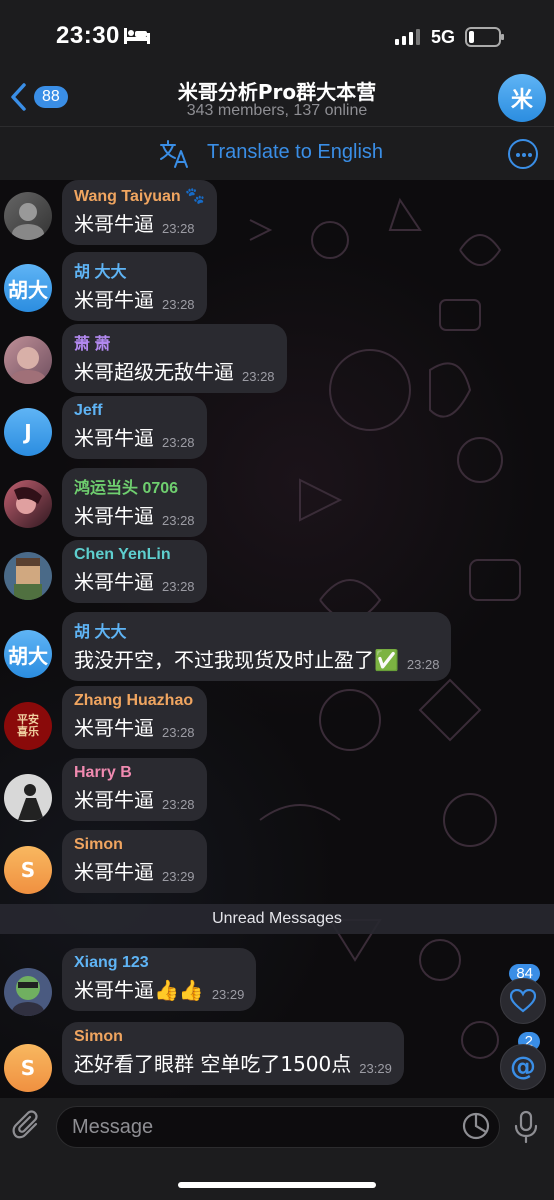 This screenshot has height=1200, width=554. Describe the element at coordinates (522, 98) in the screenshot. I see `group-avatar: 米` at that location.